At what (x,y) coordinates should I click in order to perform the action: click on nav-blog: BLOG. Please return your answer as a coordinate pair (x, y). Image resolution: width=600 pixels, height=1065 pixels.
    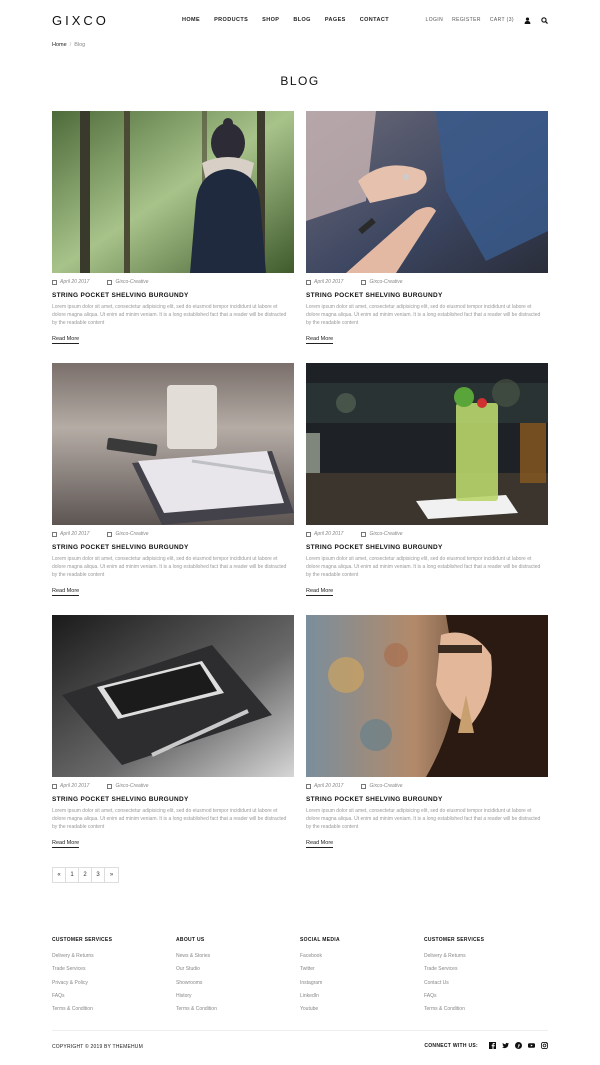
    Looking at the image, I should click on (302, 20).